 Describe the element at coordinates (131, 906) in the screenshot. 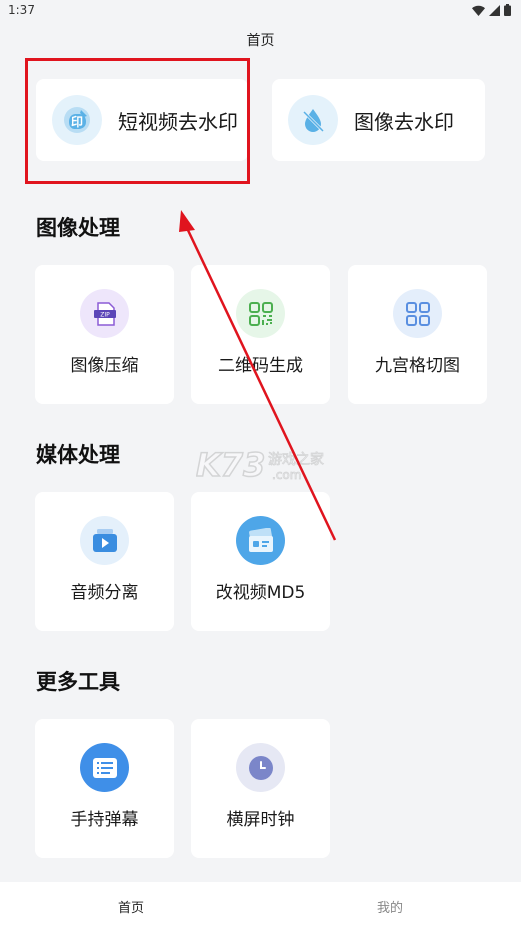

I see `nav-tab-home: 首页` at that location.